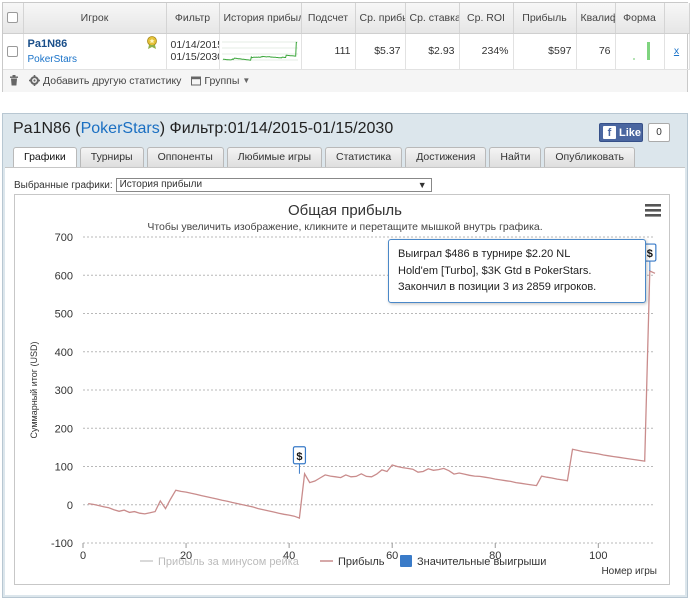 The height and width of the screenshot is (603, 700). What do you see at coordinates (545, 51) in the screenshot?
I see `profit-value: $597` at bounding box center [545, 51].